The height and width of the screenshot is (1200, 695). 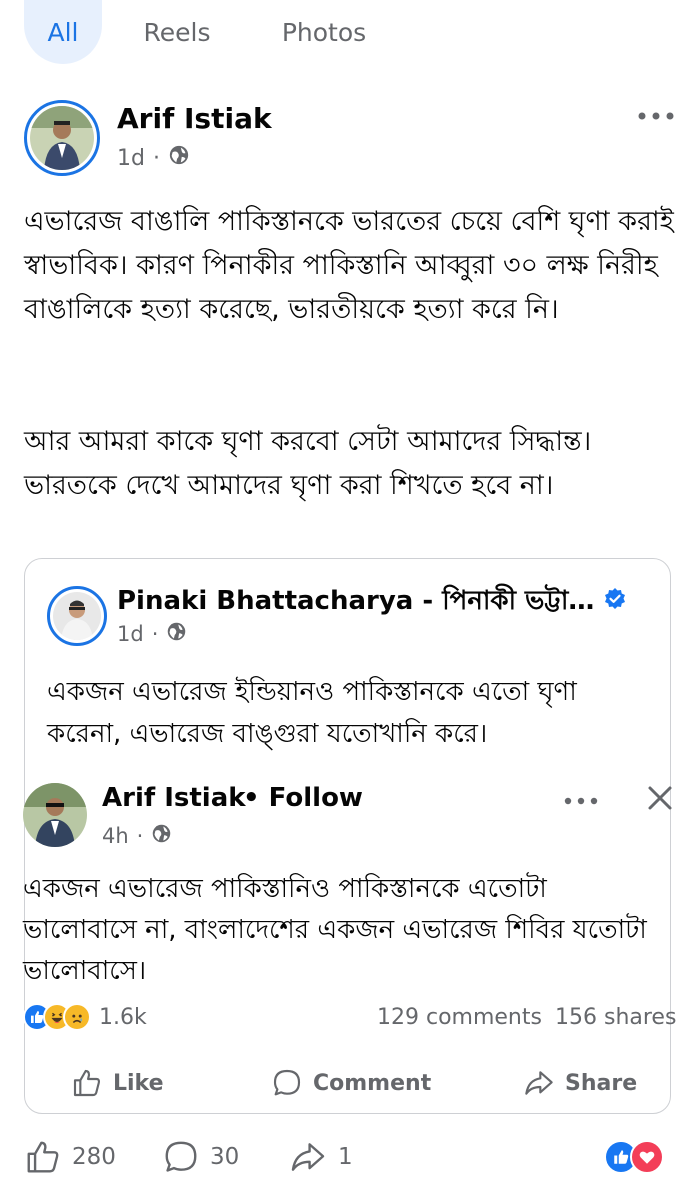 I want to click on comment-button: Comment, so click(x=351, y=1083).